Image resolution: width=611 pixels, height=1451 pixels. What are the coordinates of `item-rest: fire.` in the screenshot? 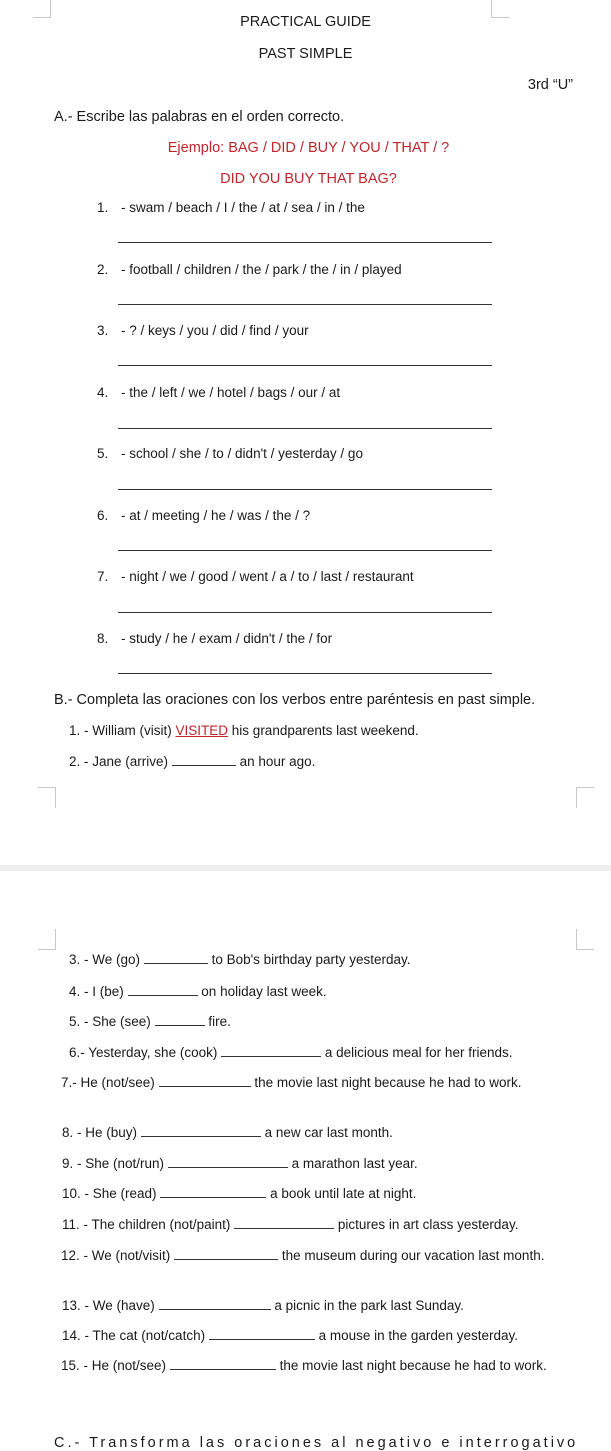 It's located at (219, 1021).